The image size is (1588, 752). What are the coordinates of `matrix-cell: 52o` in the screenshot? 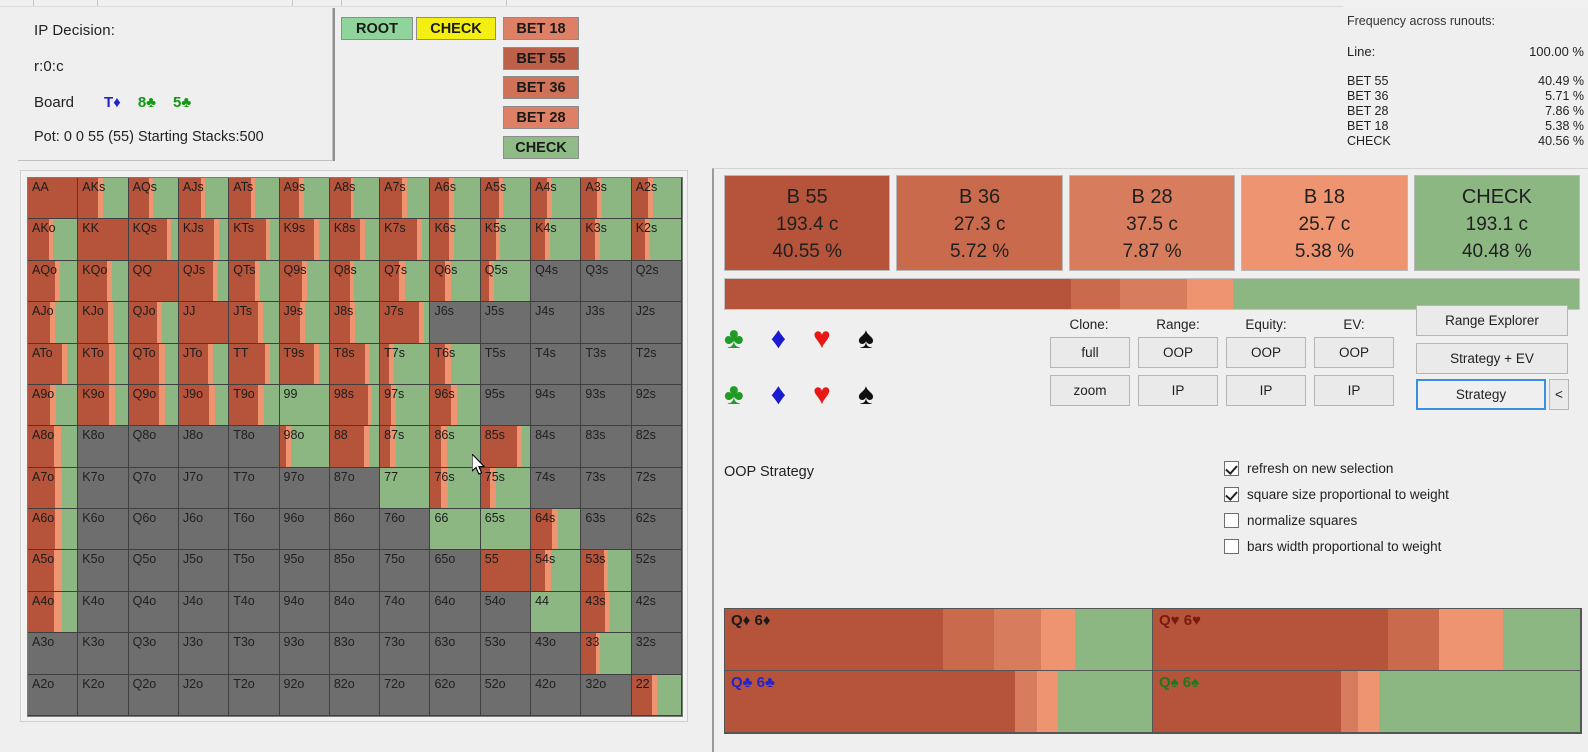 It's located at (506, 695).